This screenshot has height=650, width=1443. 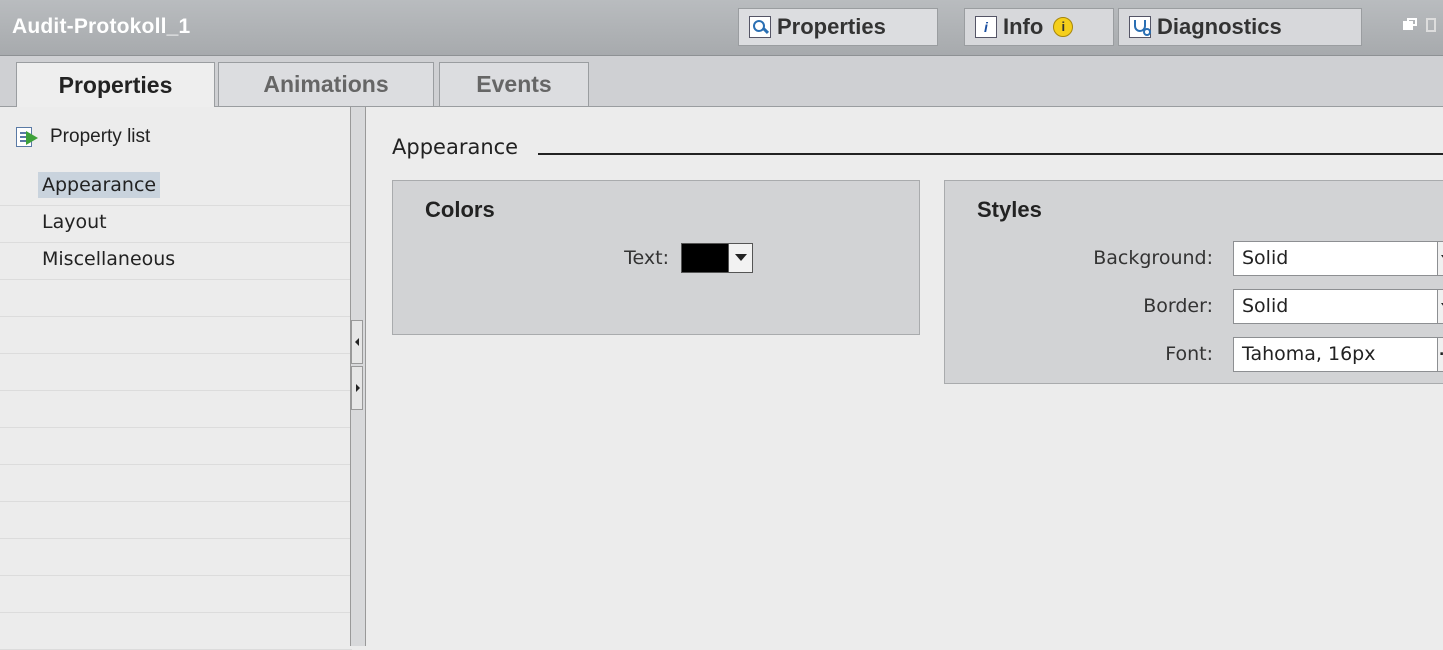 I want to click on inspector-tab-properties-label: Properties, so click(x=831, y=26).